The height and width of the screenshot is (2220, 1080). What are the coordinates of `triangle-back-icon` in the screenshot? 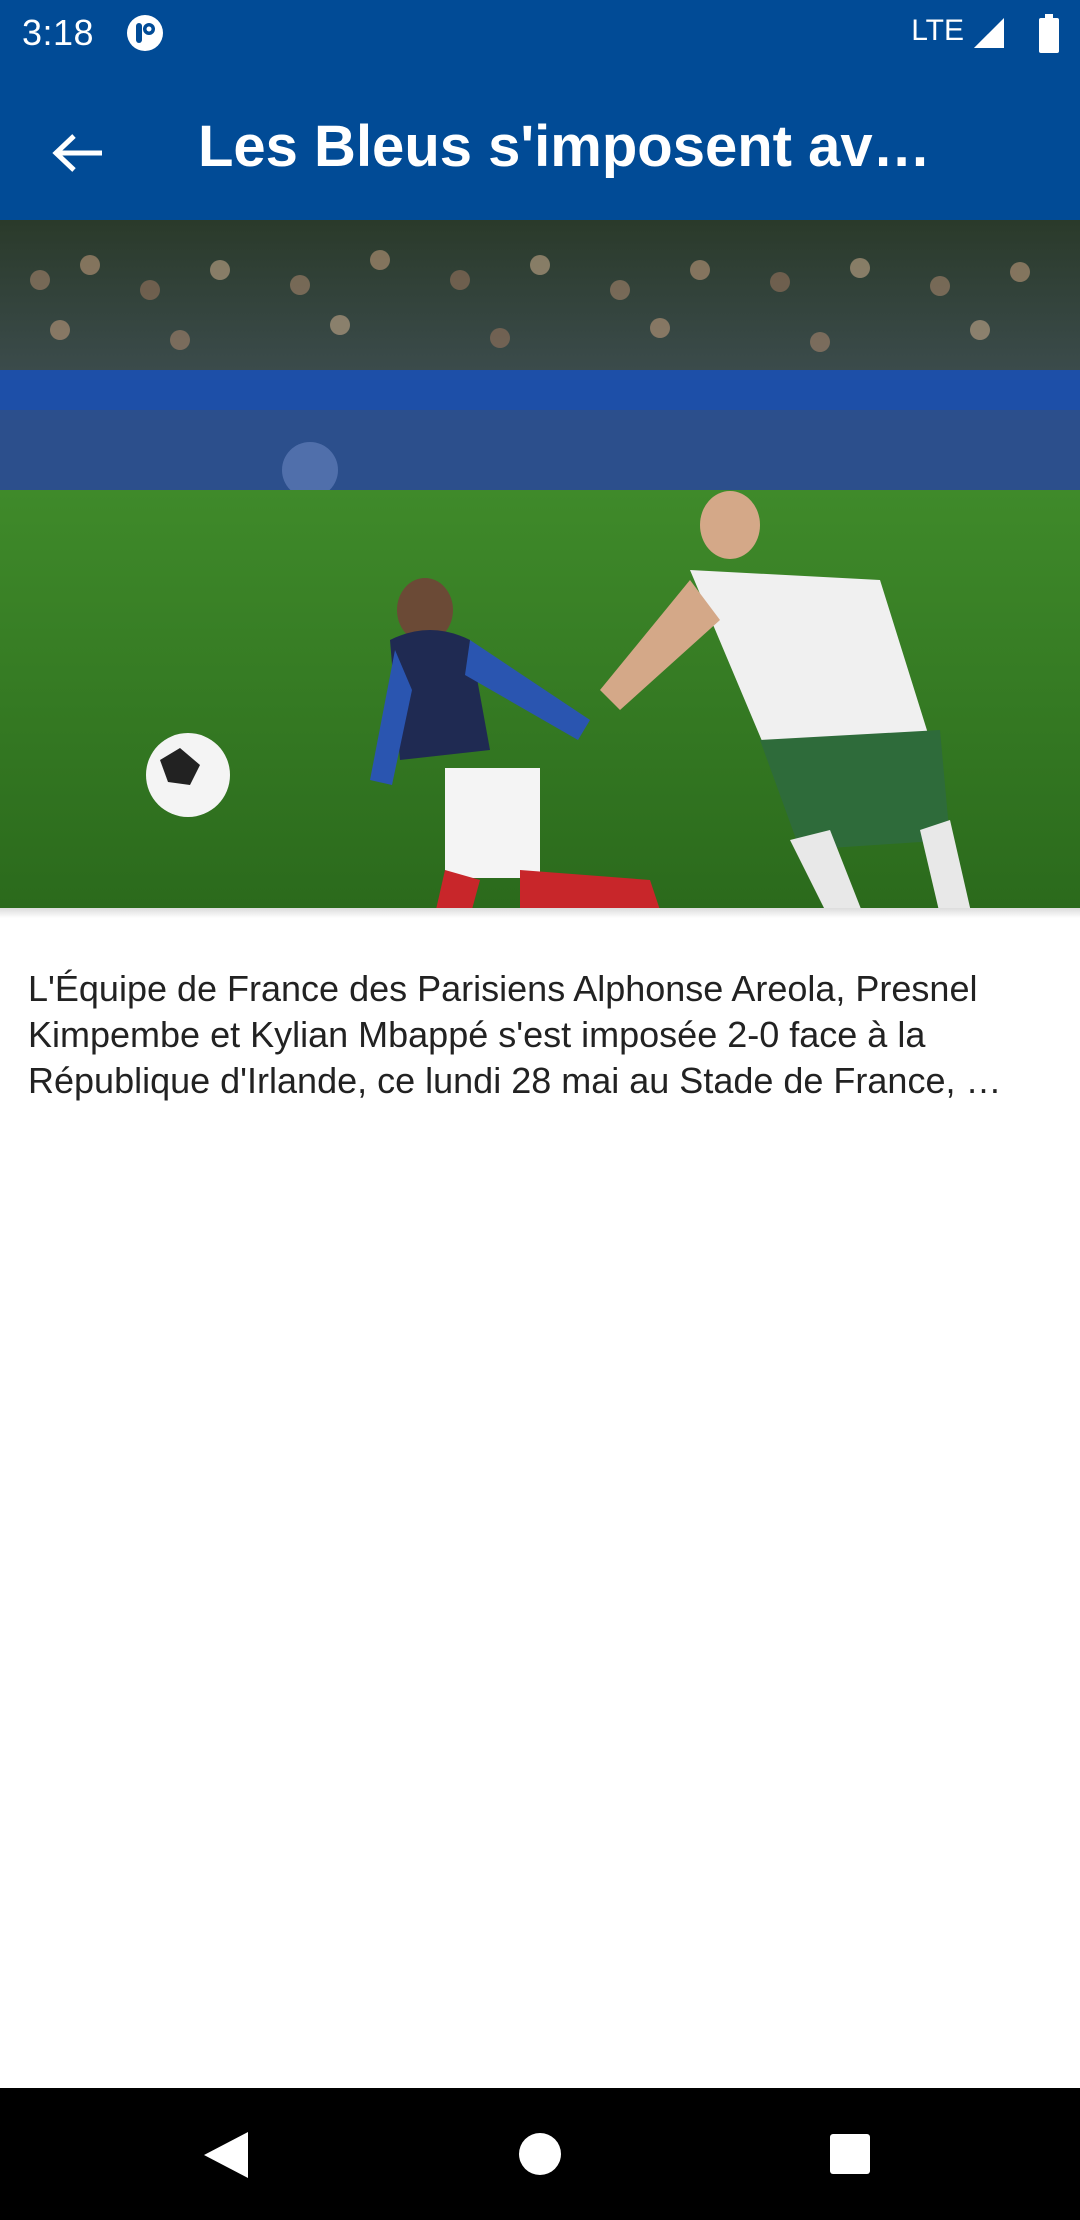 It's located at (225, 2155).